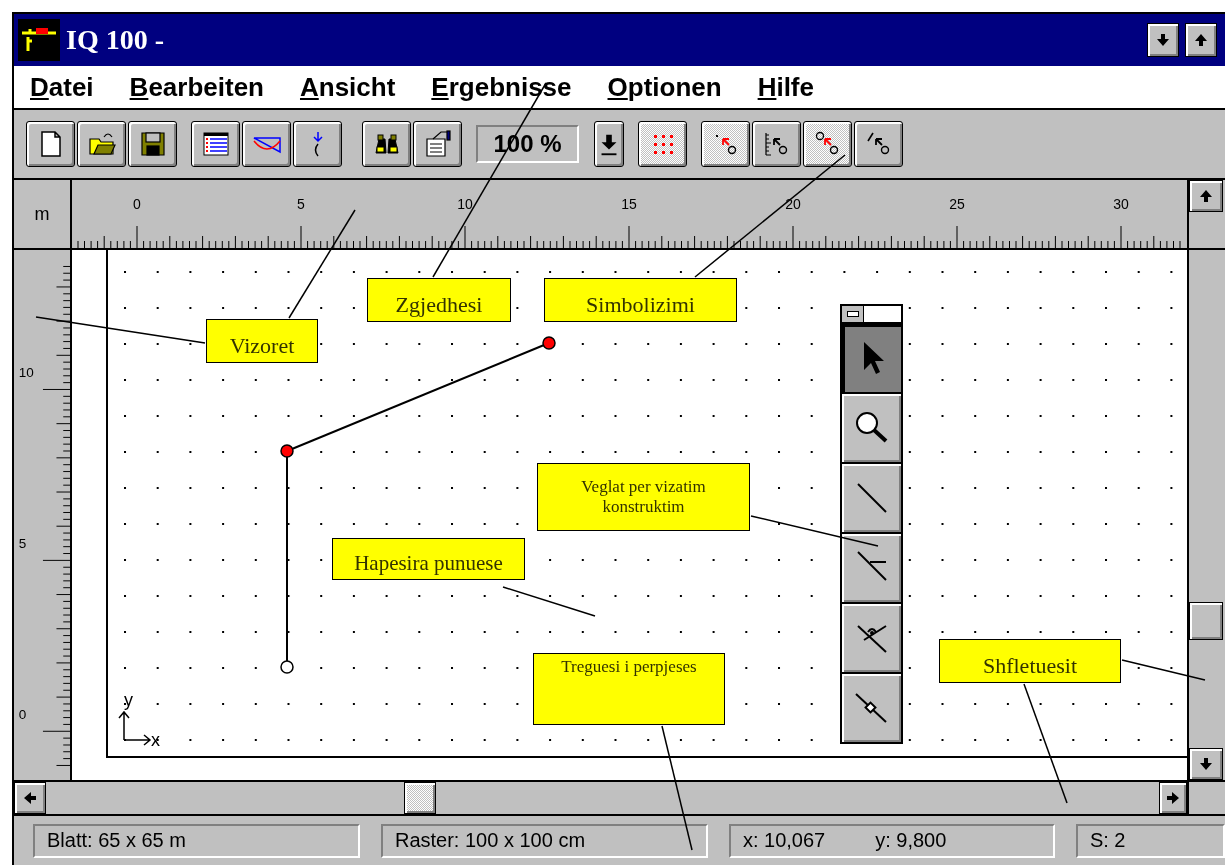 Image resolution: width=1225 pixels, height=865 pixels. Describe the element at coordinates (664, 87) in the screenshot. I see `menu-item: Optionen` at that location.